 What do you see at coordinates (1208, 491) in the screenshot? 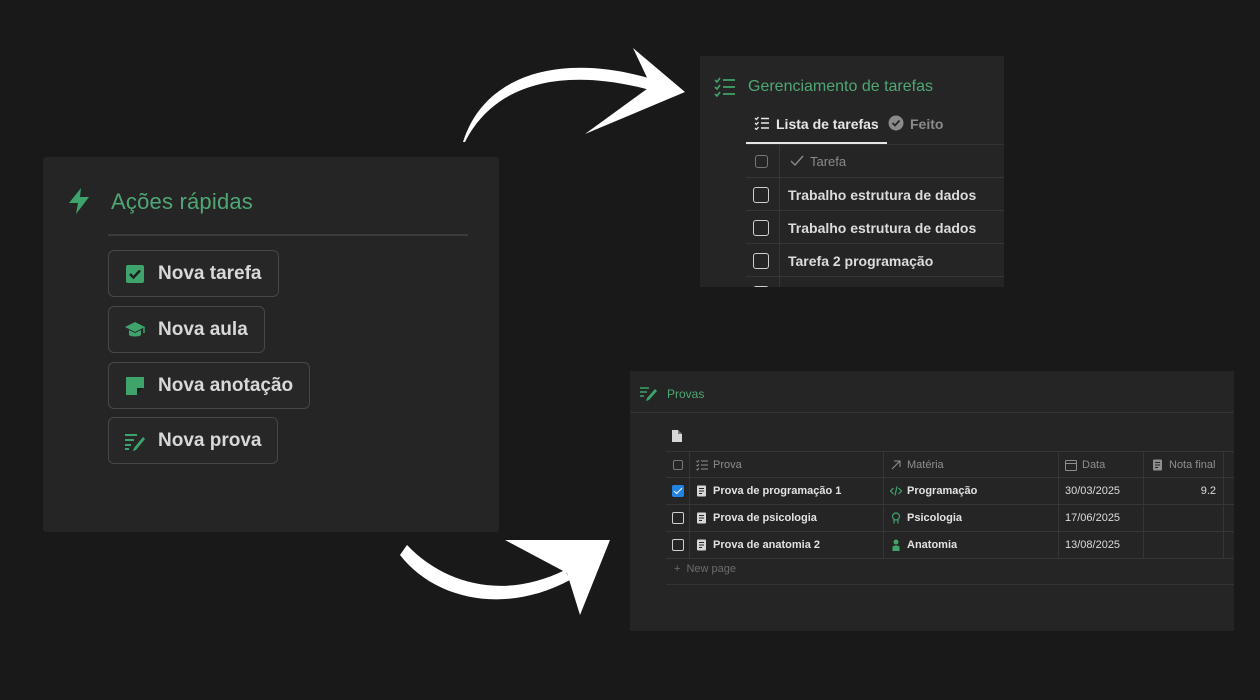
I see `final-grade: 9.2` at bounding box center [1208, 491].